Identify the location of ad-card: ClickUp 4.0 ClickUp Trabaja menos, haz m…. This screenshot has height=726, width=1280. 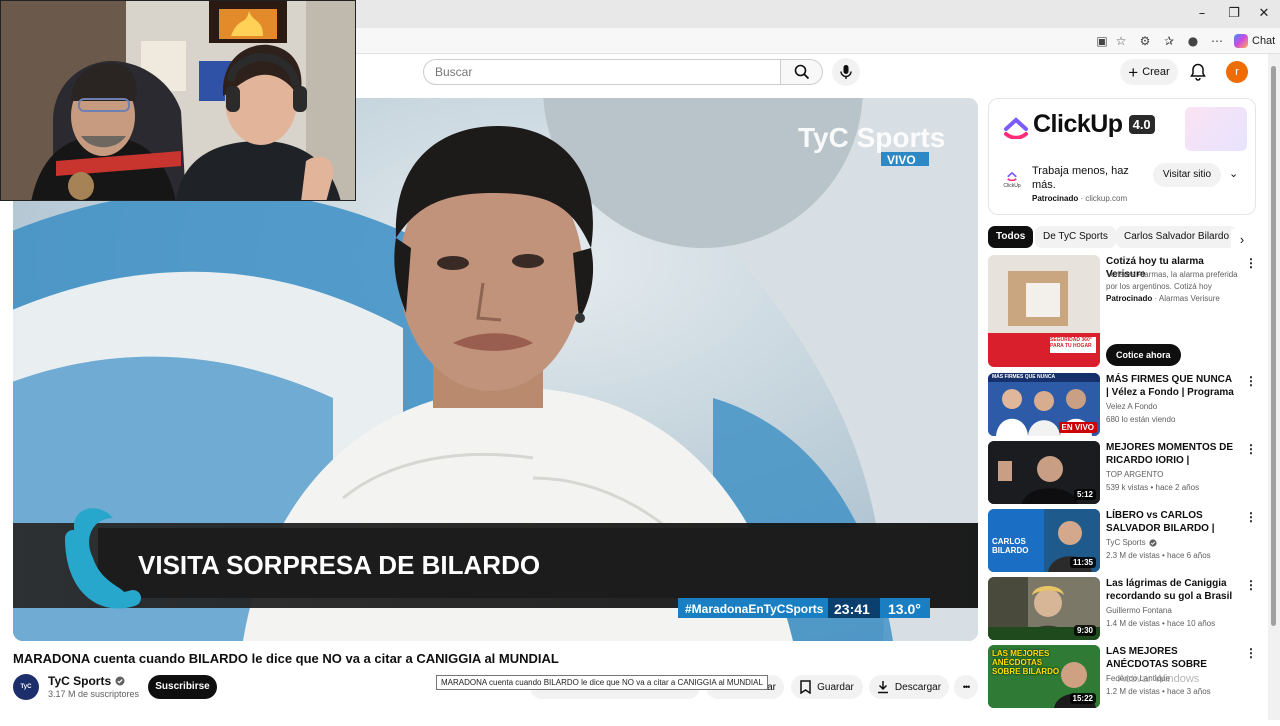
(1122, 156).